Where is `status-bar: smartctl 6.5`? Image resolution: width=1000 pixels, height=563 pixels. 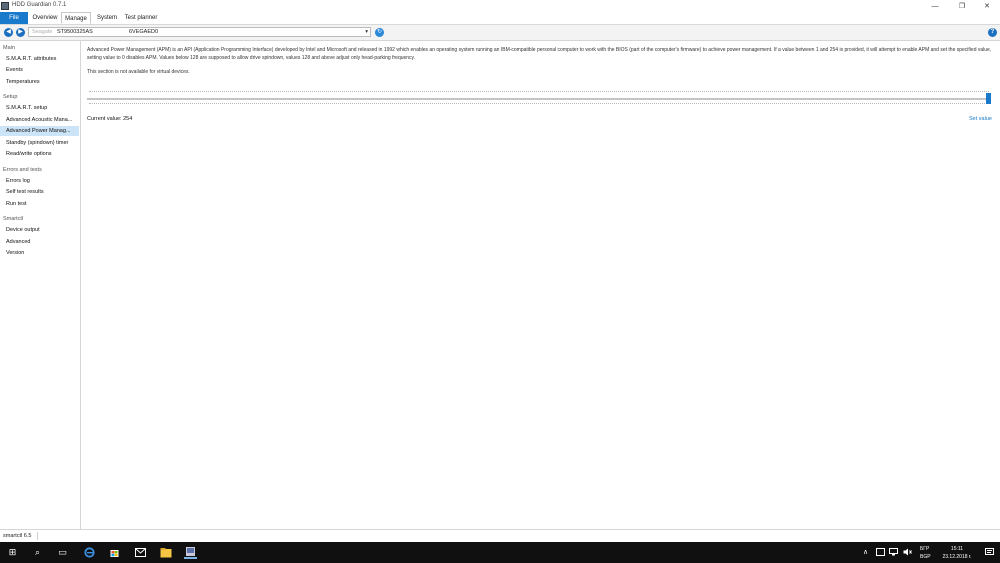 status-bar: smartctl 6.5 is located at coordinates (500, 535).